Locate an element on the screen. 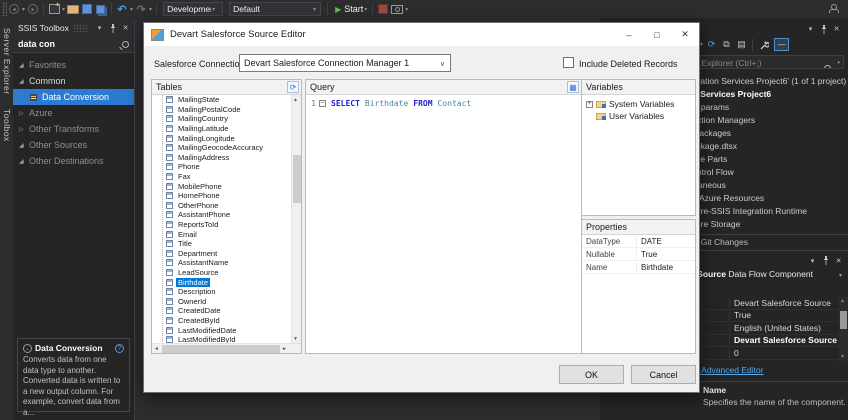 This screenshot has height=420, width=848. save-button is located at coordinates (87, 9).